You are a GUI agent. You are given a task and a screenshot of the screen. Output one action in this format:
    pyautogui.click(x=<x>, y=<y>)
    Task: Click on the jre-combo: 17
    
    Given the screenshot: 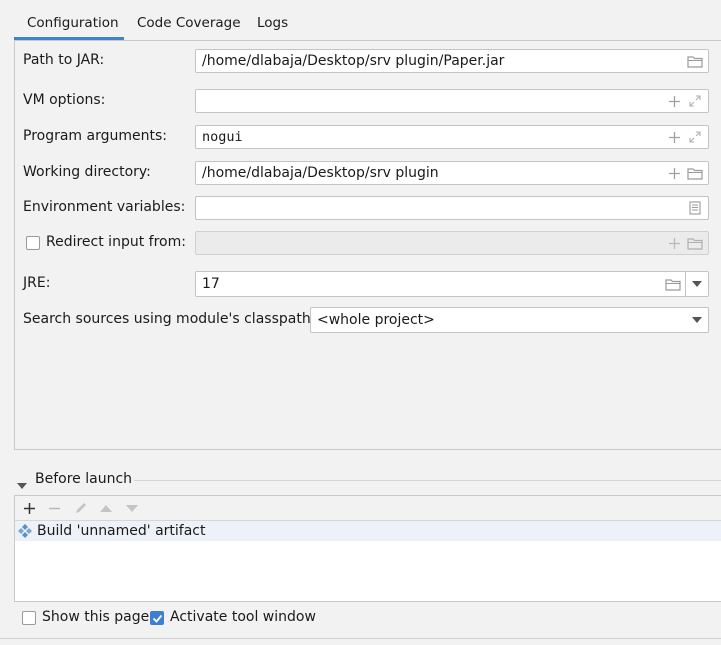 What is the action you would take?
    pyautogui.click(x=452, y=284)
    